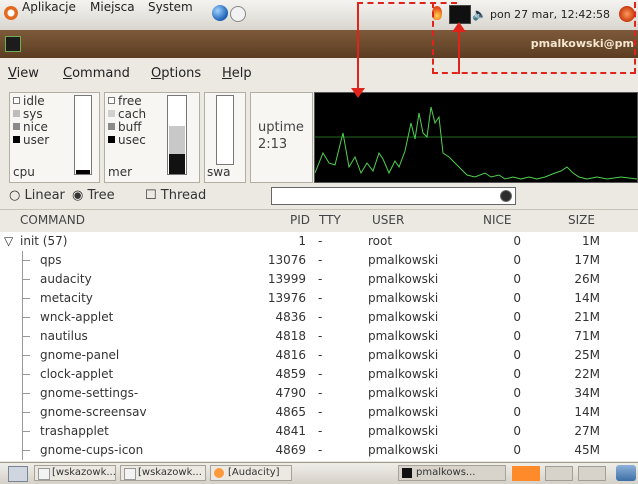 The width and height of the screenshot is (638, 484). Describe the element at coordinates (93, 195) in the screenshot. I see `radio-tree: ◉ Tree` at that location.